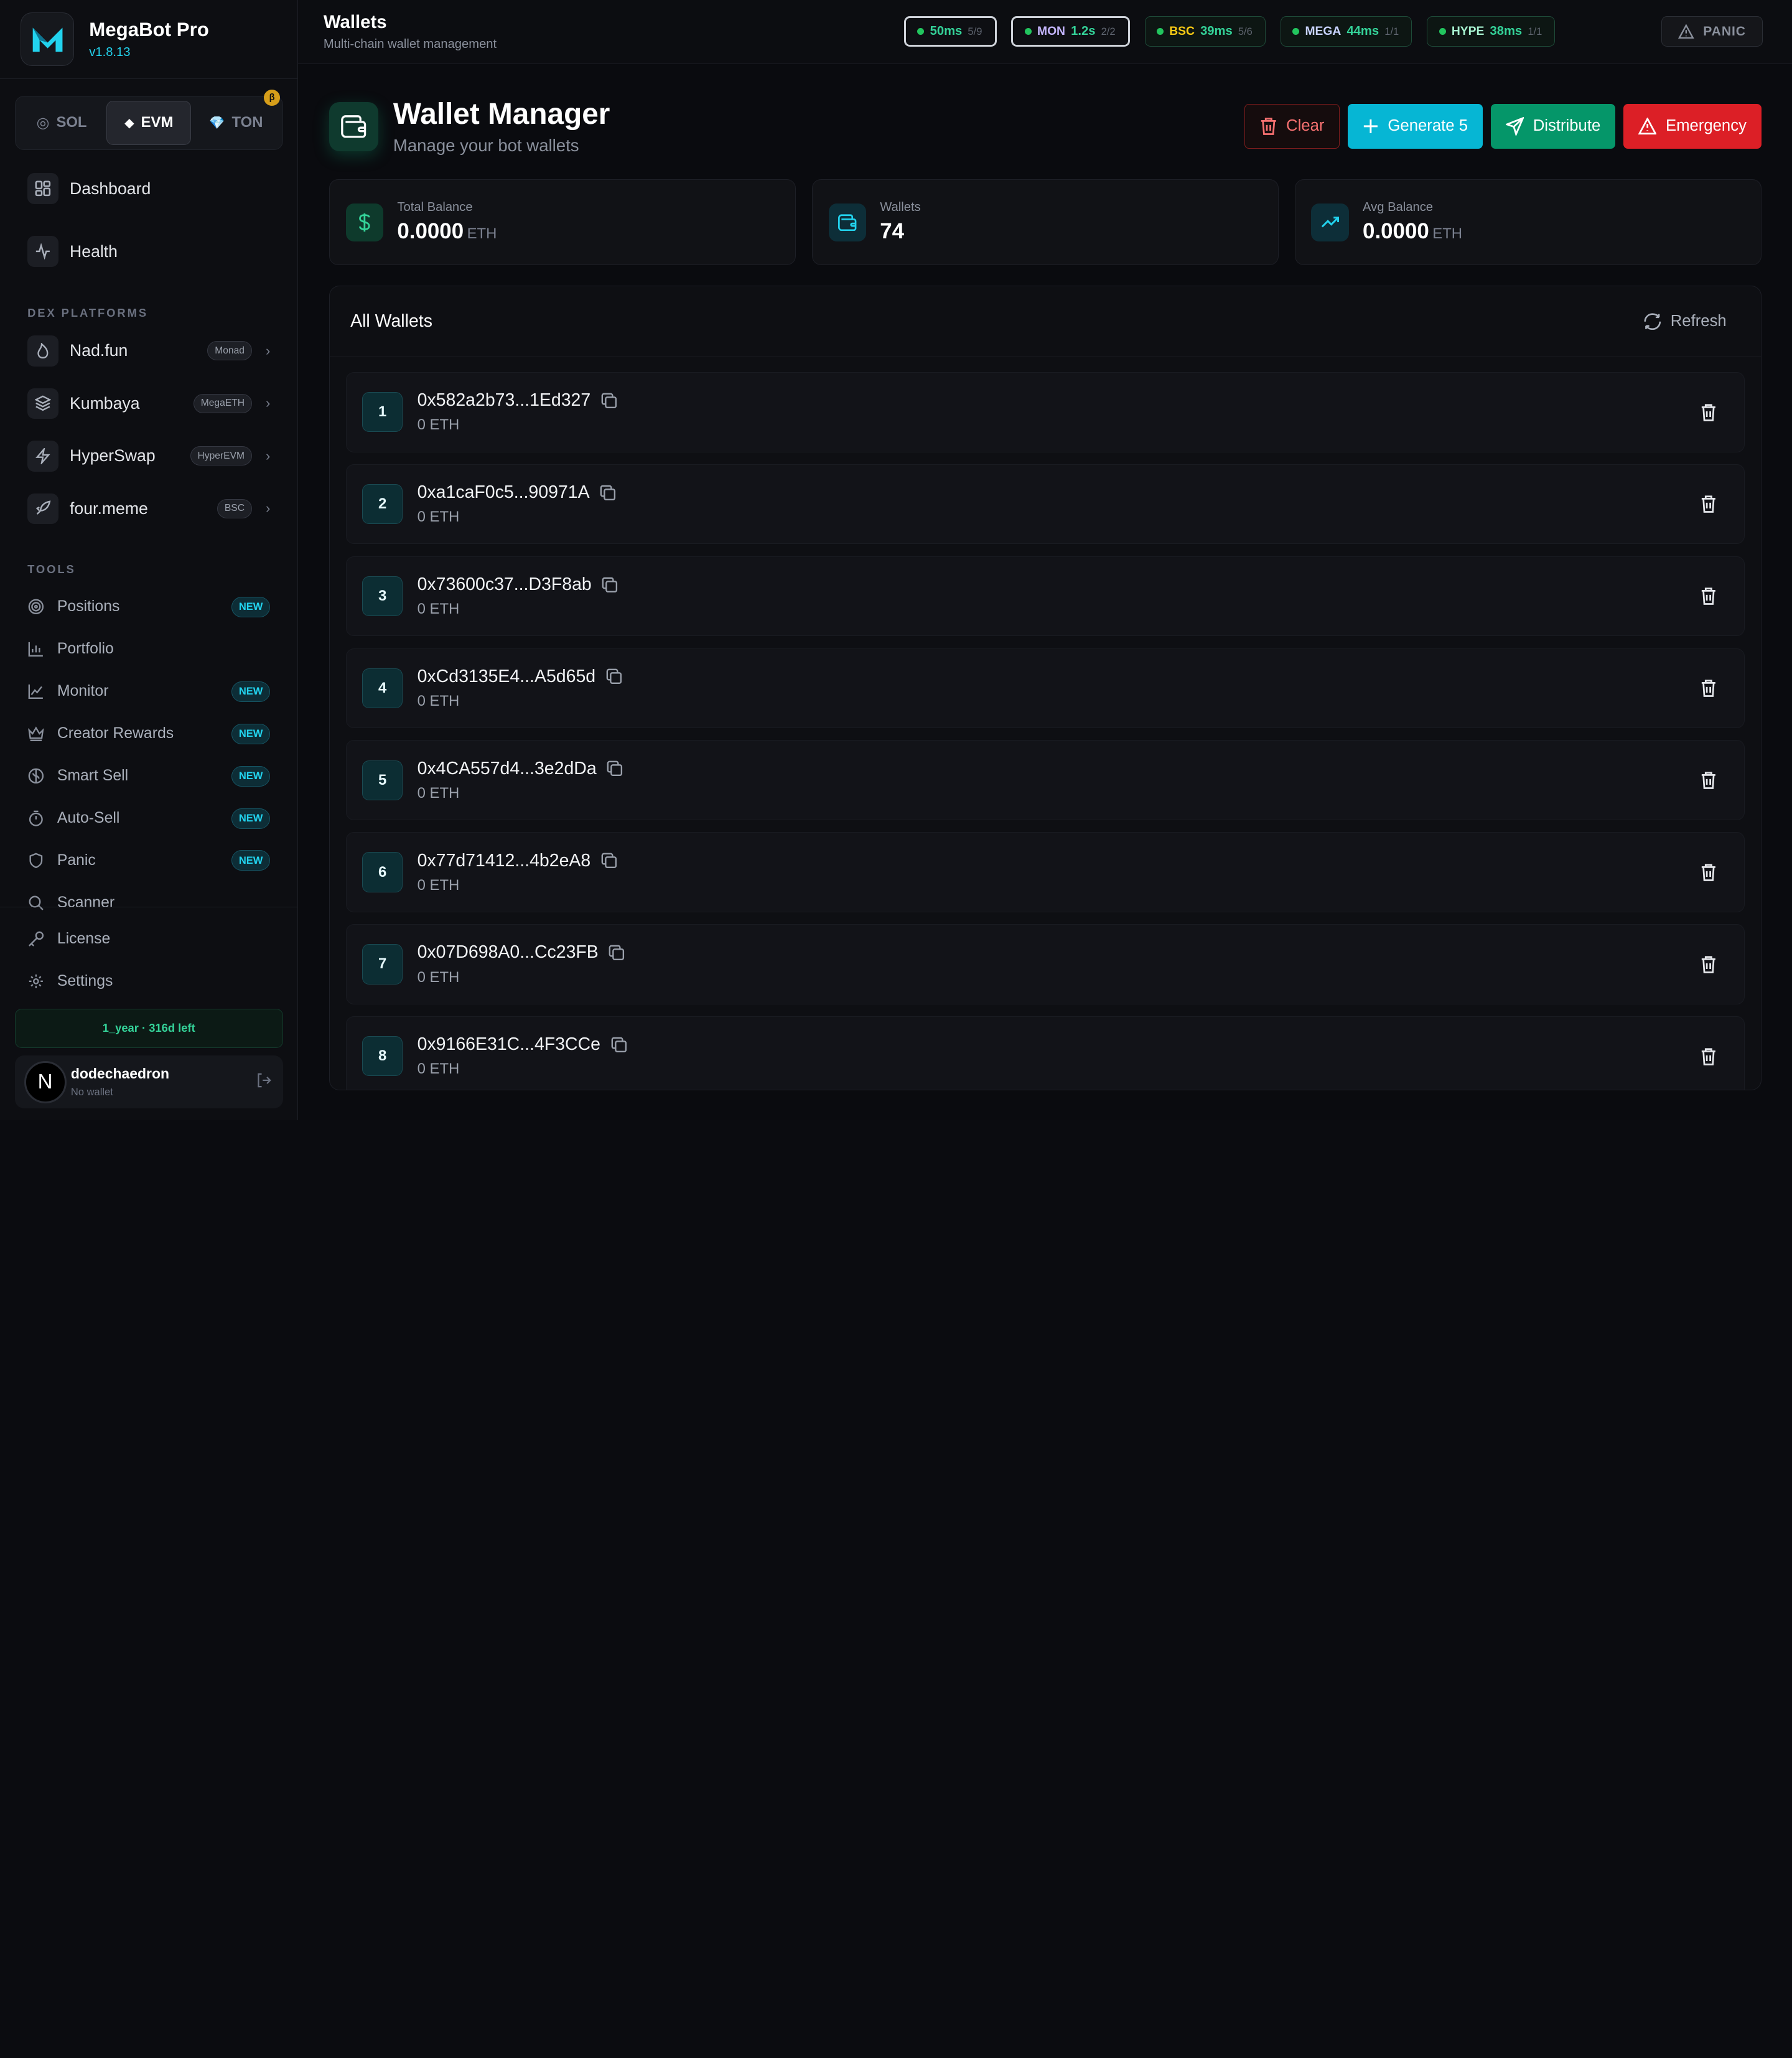  What do you see at coordinates (149, 509) in the screenshot?
I see `dex-item-fourmeme: four.meme BSC ›` at bounding box center [149, 509].